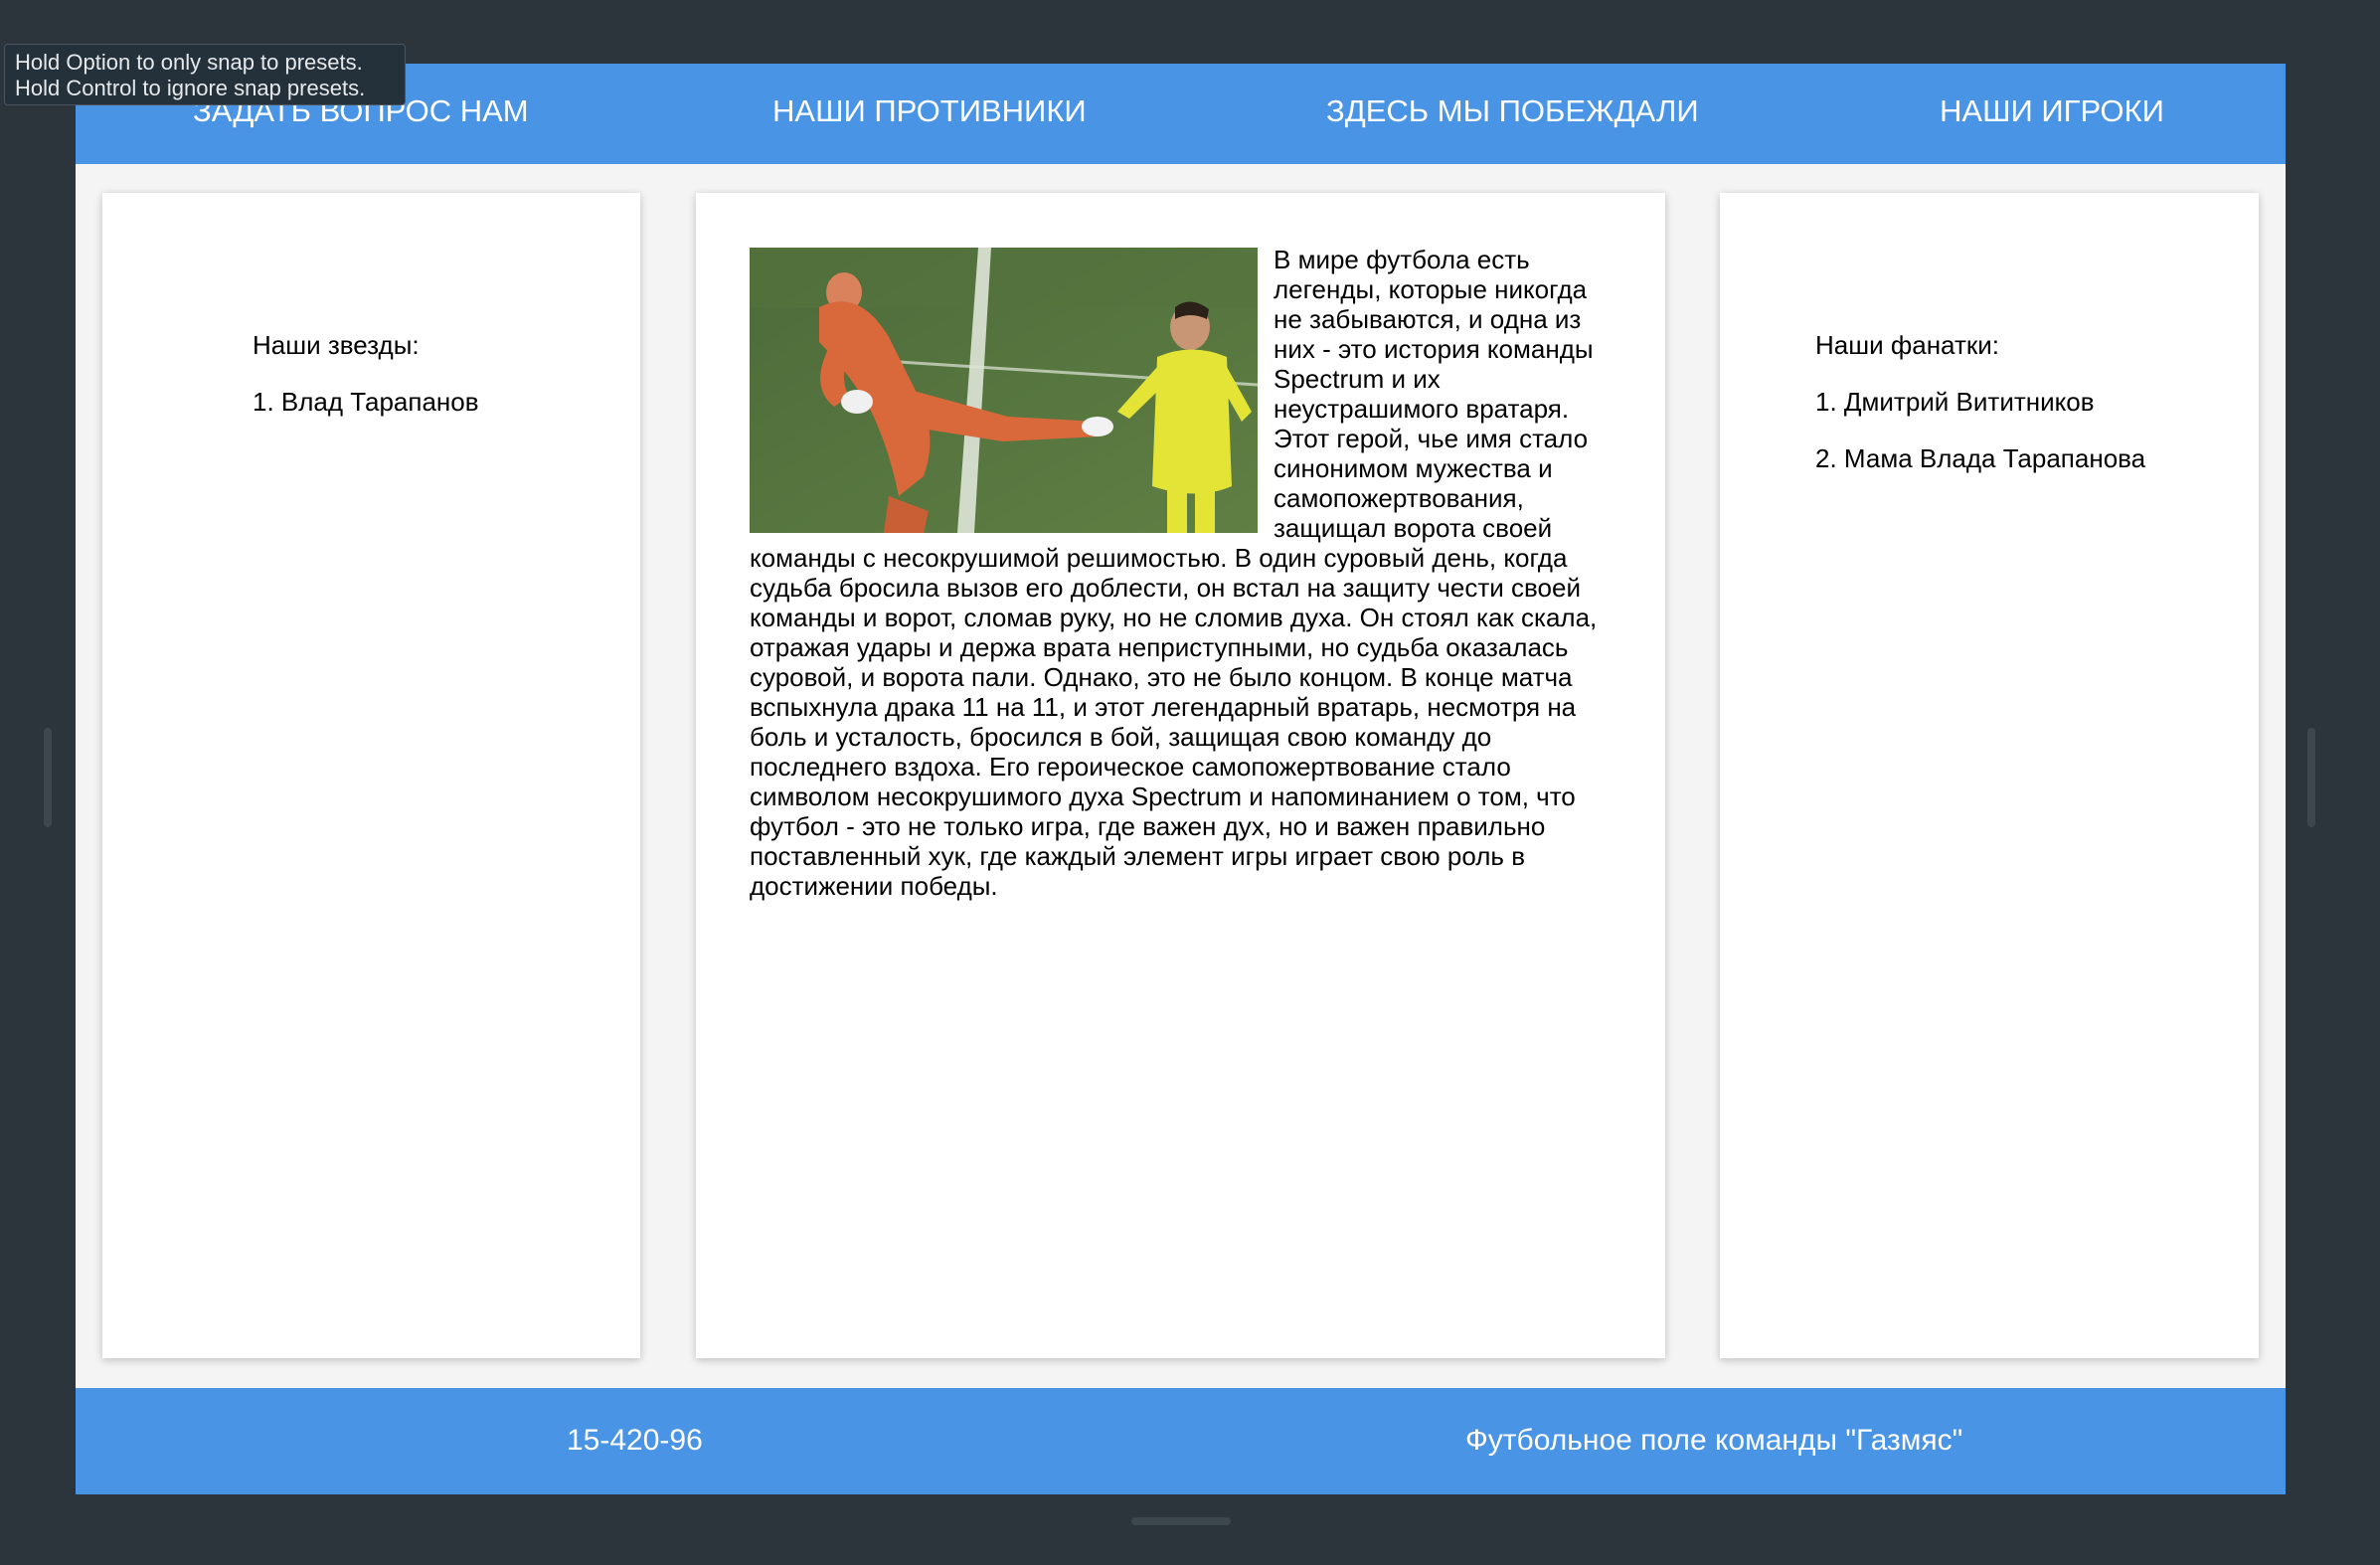  I want to click on goalkeeper-photo, so click(1004, 390).